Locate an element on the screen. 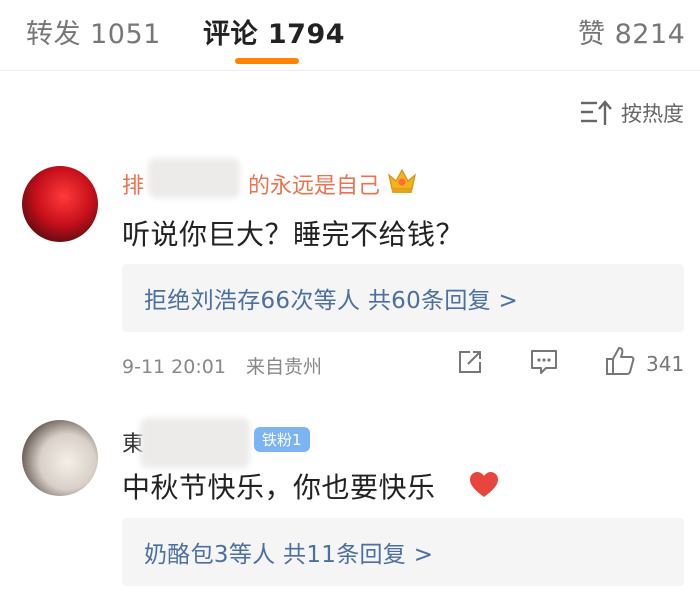 This screenshot has width=700, height=606. active-tab-indicator is located at coordinates (267, 61).